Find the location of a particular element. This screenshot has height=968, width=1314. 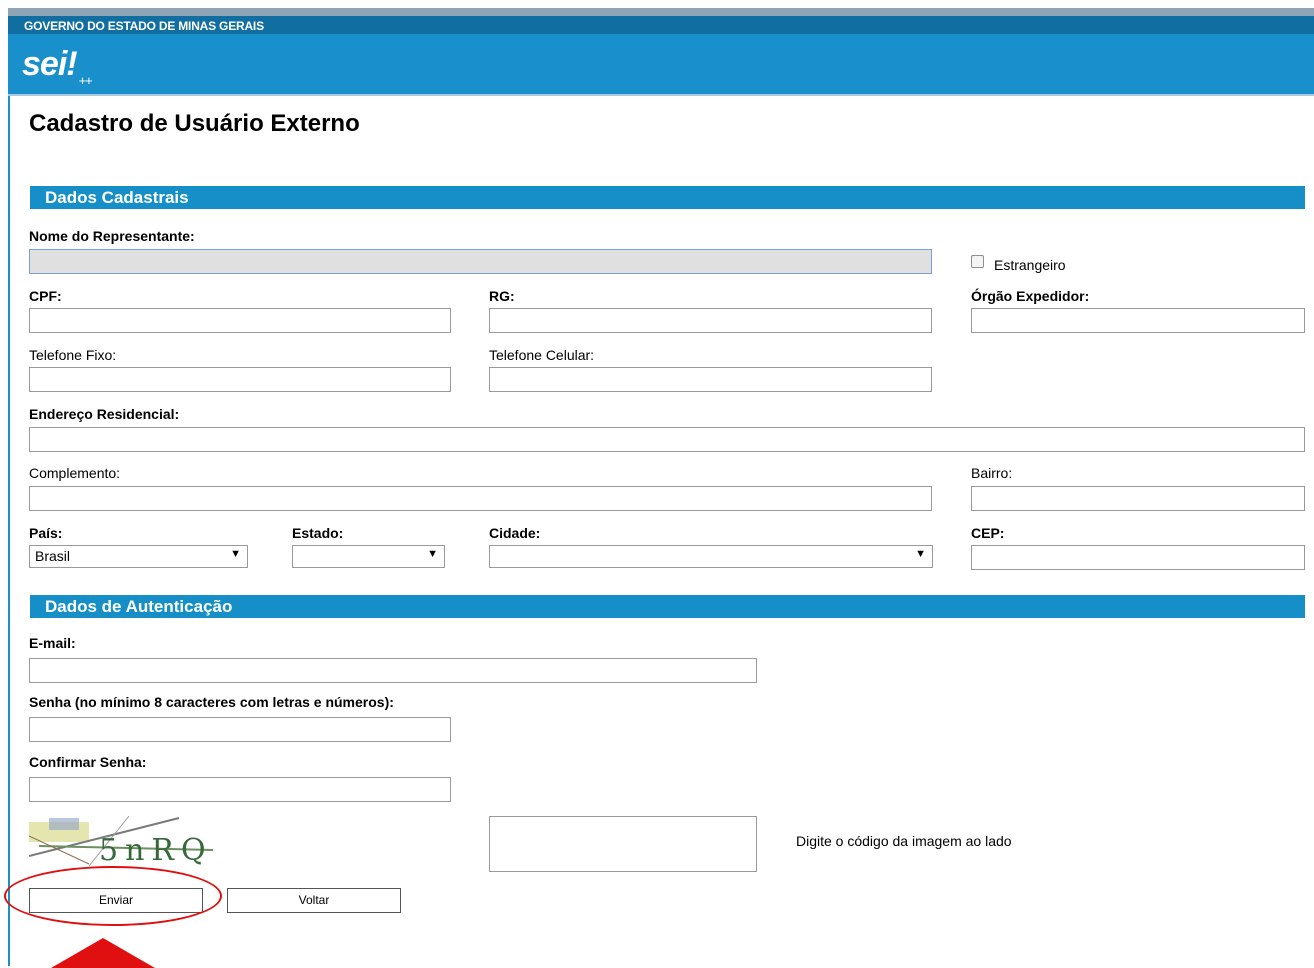

confirmar-senha-input is located at coordinates (240, 789).